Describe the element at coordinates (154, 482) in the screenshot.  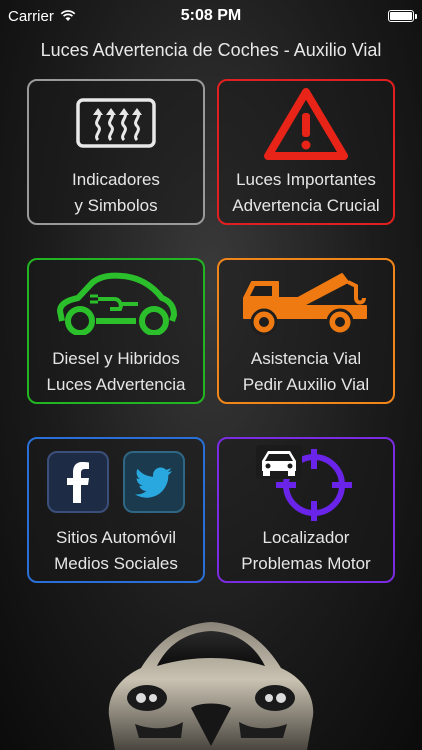
I see `twitter-icon` at that location.